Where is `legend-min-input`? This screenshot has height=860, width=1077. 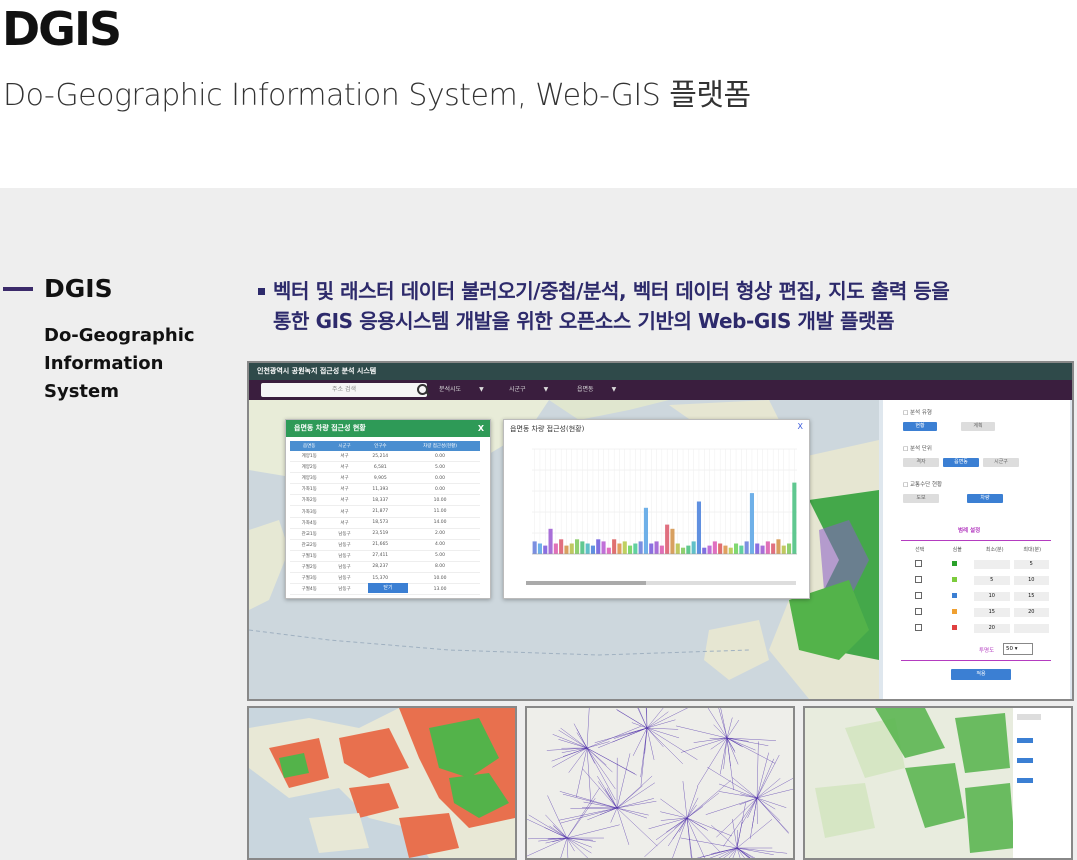 legend-min-input is located at coordinates (992, 564).